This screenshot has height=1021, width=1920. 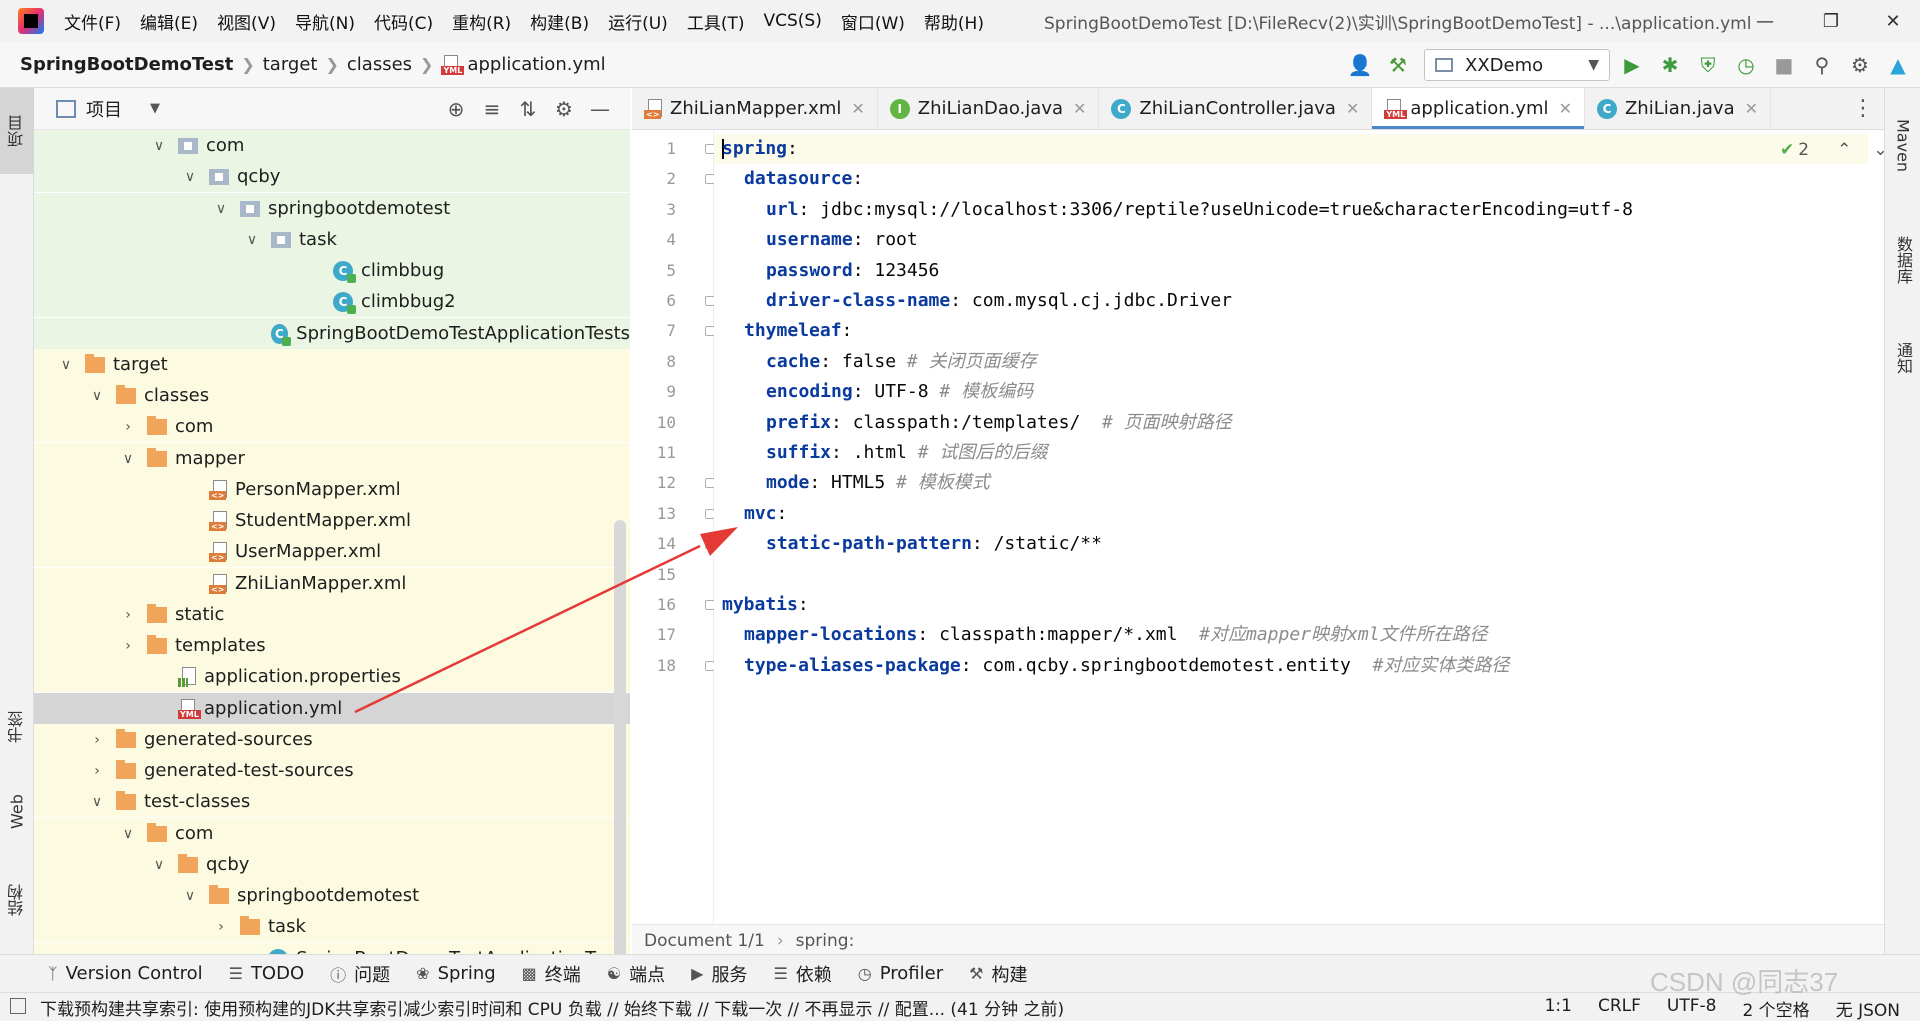 I want to click on jetbrains-toolbox-icon: ▲, so click(x=1898, y=65).